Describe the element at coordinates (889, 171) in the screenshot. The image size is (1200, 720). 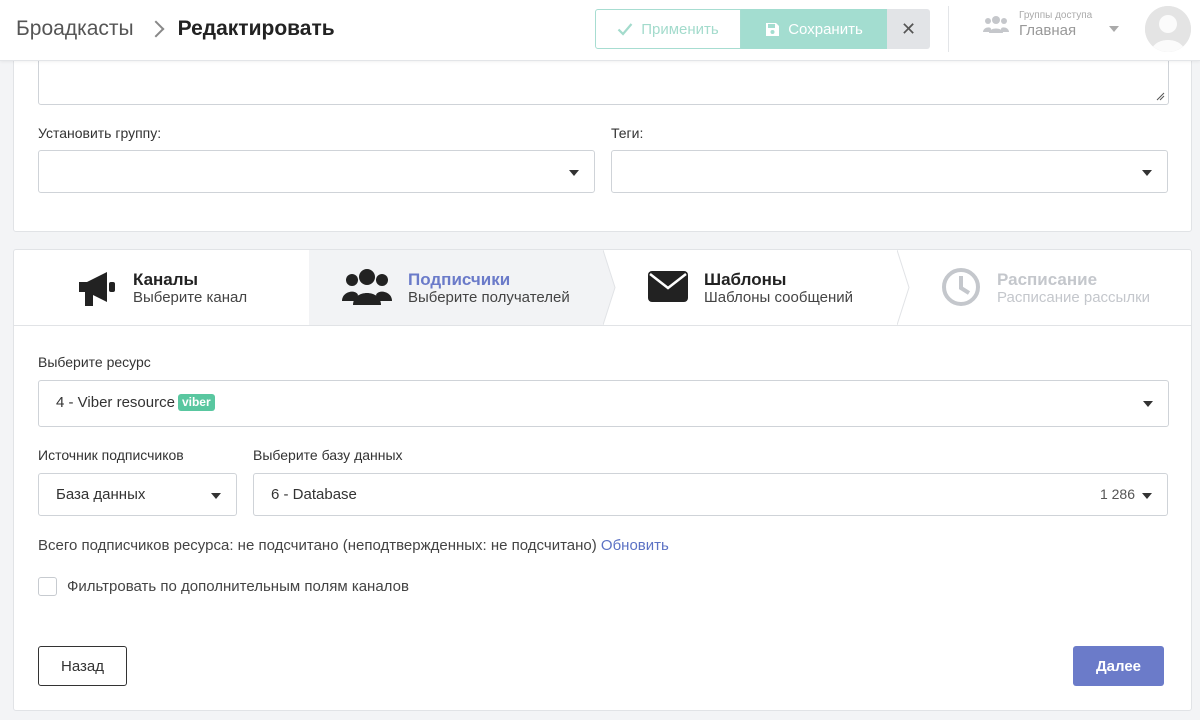
I see `tags-select` at that location.